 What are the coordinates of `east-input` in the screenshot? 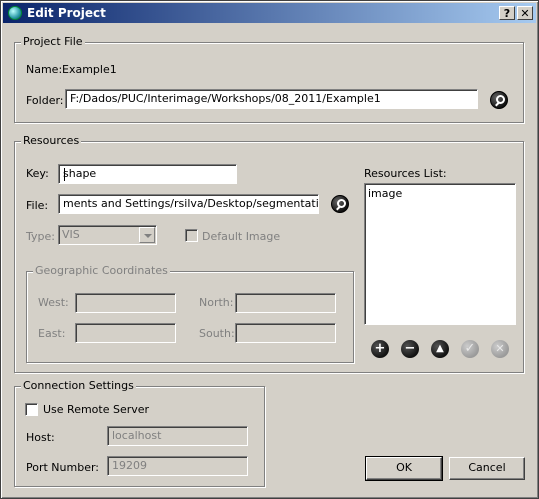 It's located at (125, 333).